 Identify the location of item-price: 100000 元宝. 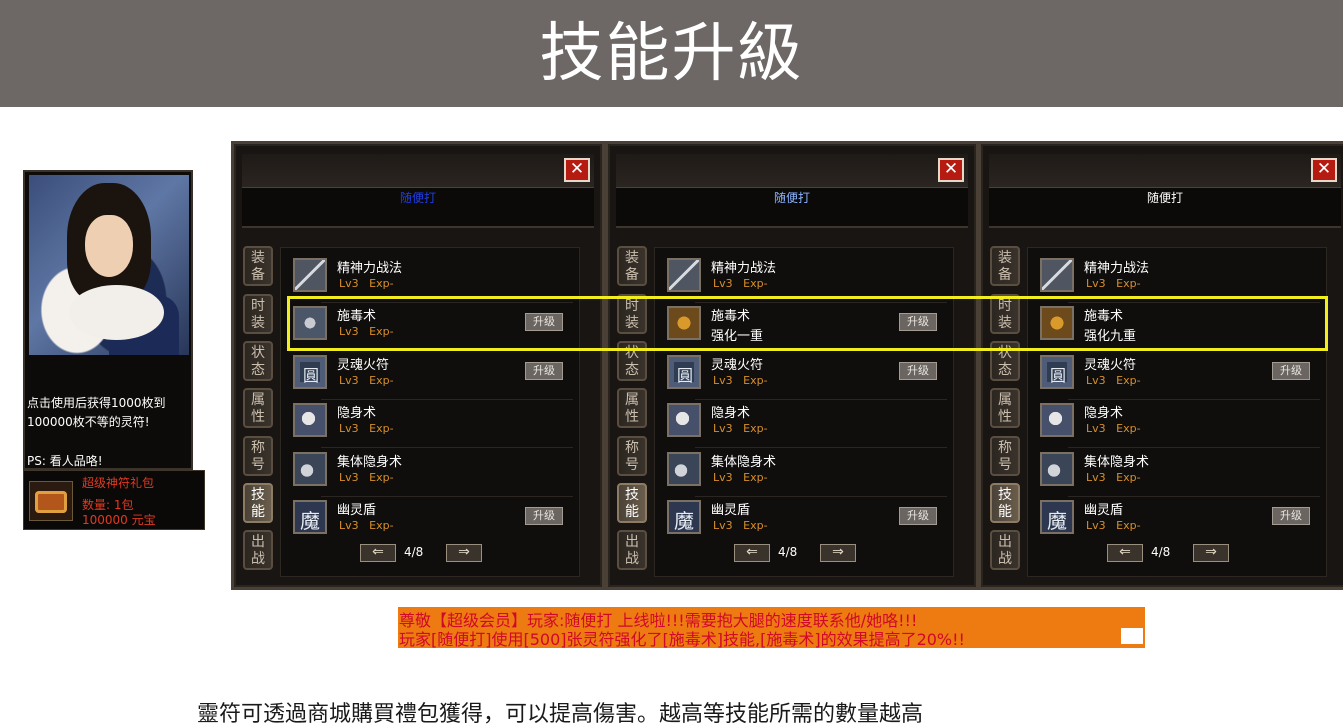
(119, 520).